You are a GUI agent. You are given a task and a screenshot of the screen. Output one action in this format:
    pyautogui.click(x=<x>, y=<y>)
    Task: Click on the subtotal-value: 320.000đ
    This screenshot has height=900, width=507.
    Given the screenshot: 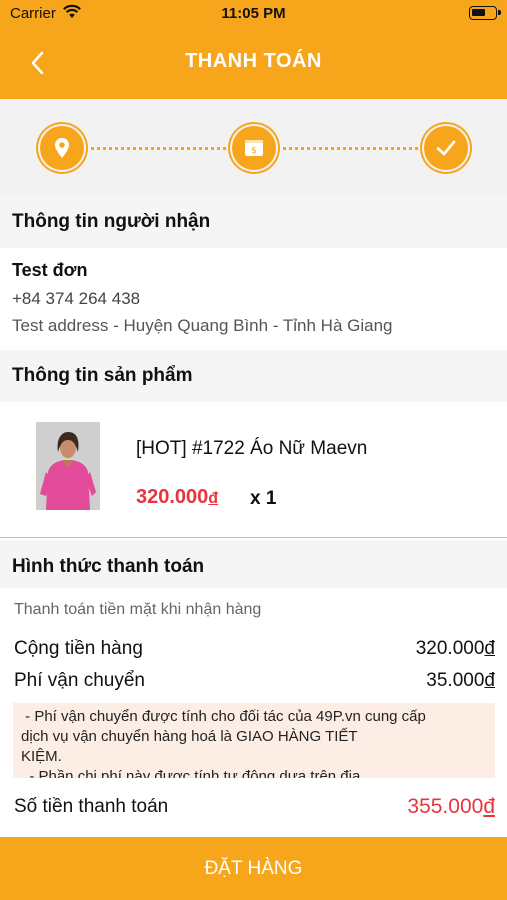 What is the action you would take?
    pyautogui.click(x=455, y=649)
    